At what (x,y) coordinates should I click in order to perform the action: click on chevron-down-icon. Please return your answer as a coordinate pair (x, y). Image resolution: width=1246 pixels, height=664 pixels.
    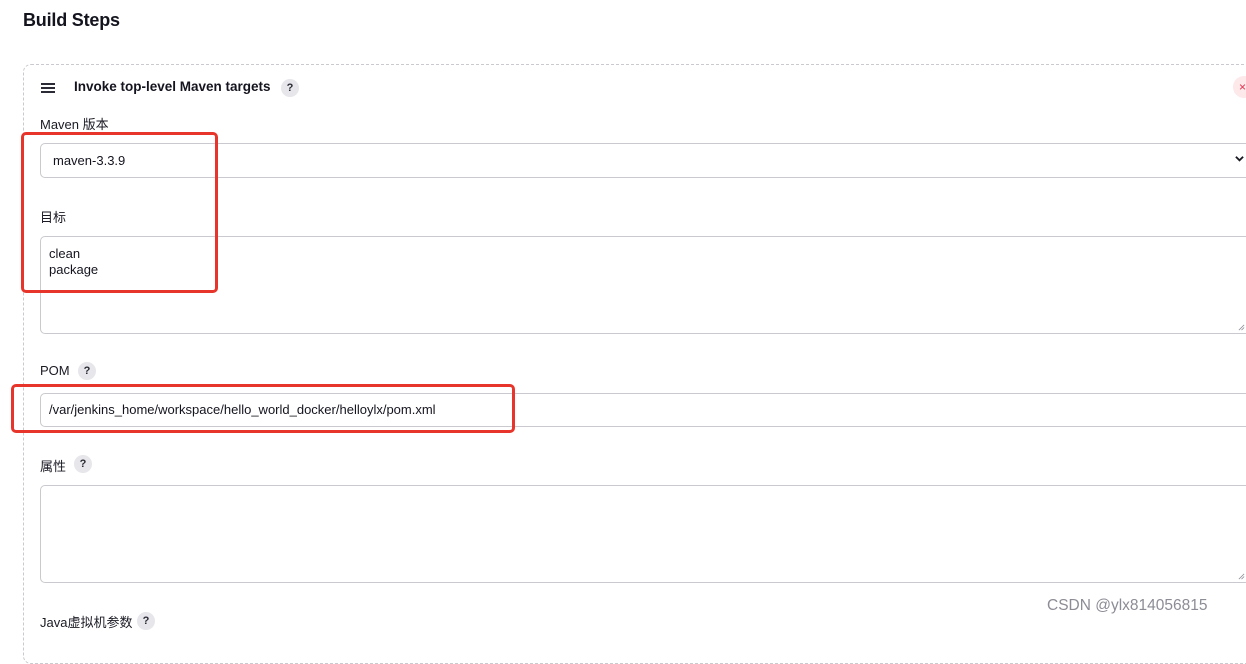
    Looking at the image, I should click on (1239, 159).